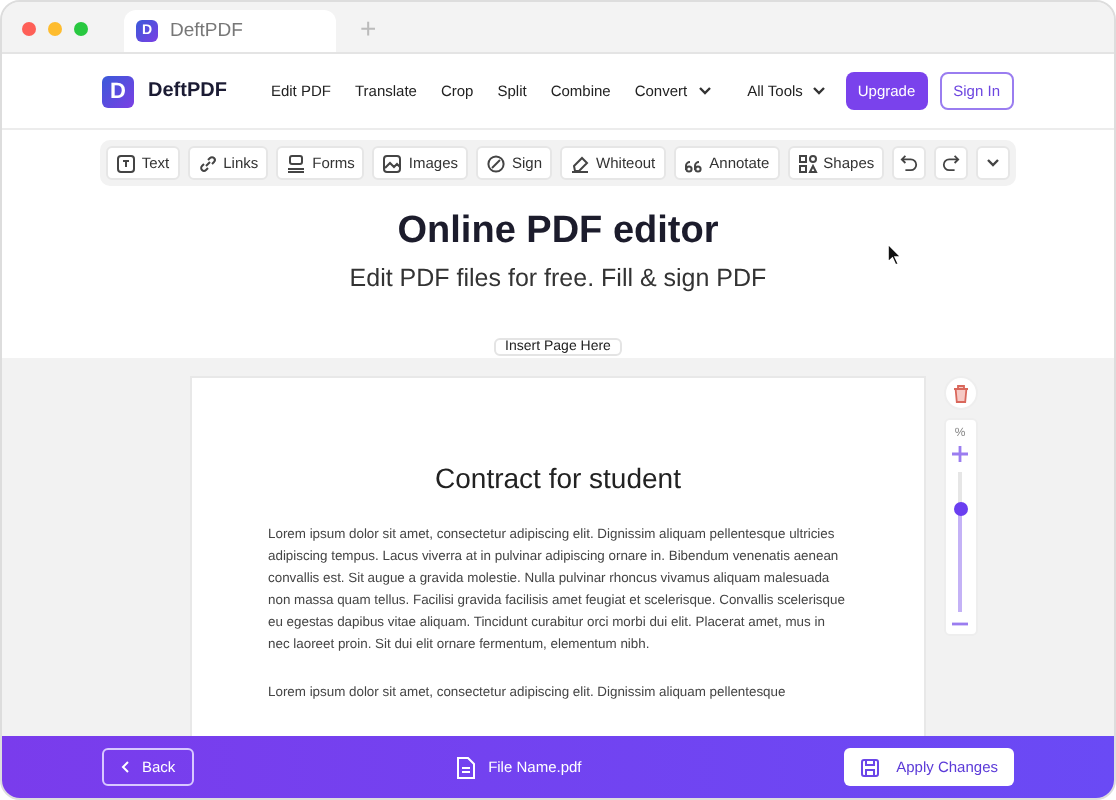 The width and height of the screenshot is (1116, 800). I want to click on form-icon, so click(296, 163).